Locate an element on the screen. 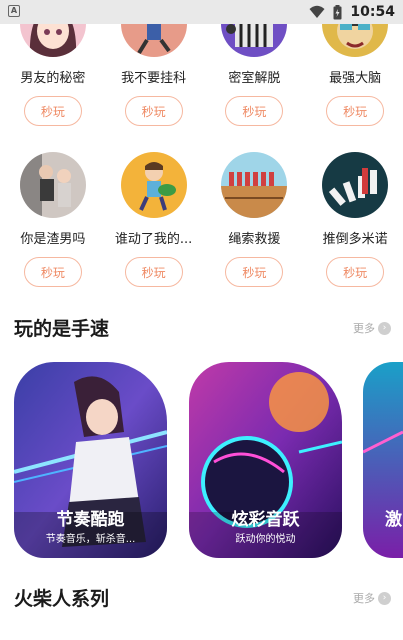  game-name: 男友的秘密 is located at coordinates (53, 78).